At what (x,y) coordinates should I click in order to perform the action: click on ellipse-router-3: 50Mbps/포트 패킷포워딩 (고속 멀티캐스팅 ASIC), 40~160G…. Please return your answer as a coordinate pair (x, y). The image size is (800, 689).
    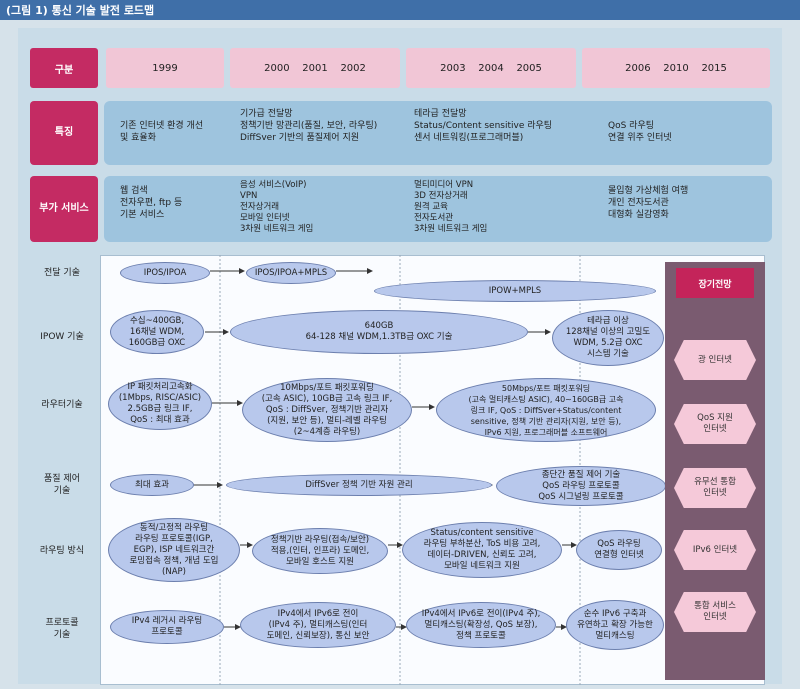
    Looking at the image, I should click on (546, 410).